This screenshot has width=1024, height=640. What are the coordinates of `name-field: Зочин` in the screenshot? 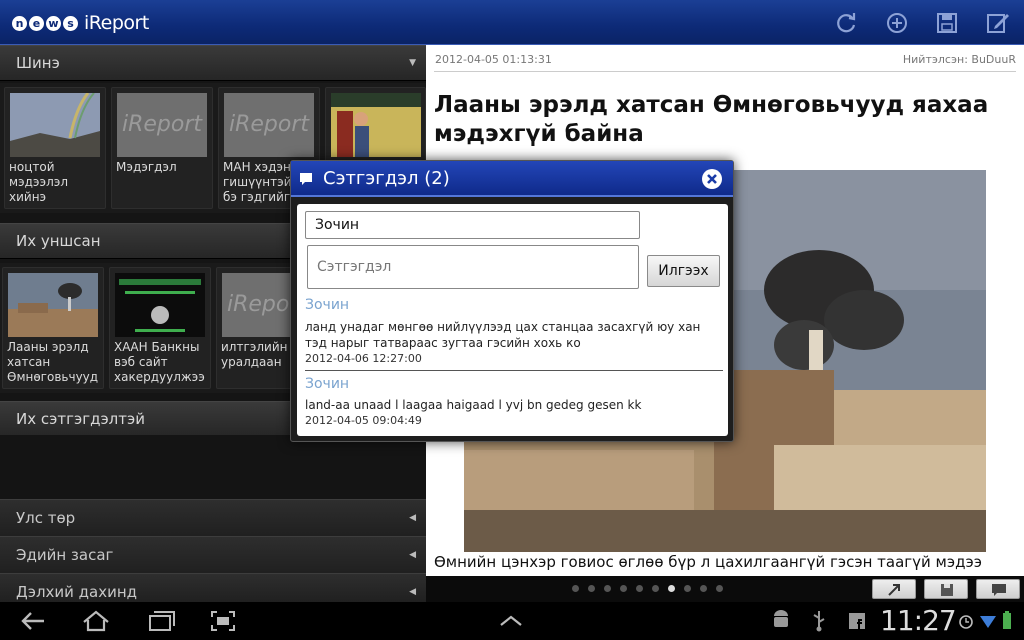 It's located at (472, 225).